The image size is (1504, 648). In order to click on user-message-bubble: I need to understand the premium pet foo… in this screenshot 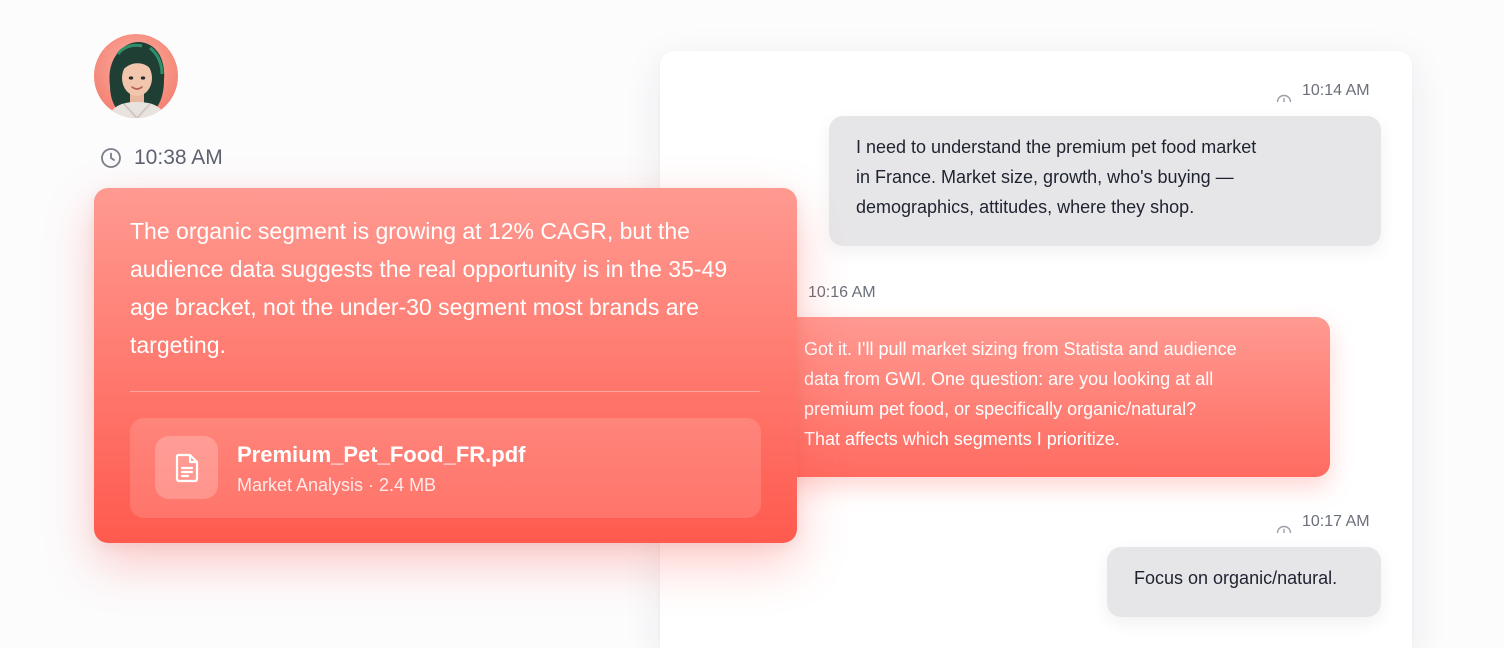, I will do `click(1105, 181)`.